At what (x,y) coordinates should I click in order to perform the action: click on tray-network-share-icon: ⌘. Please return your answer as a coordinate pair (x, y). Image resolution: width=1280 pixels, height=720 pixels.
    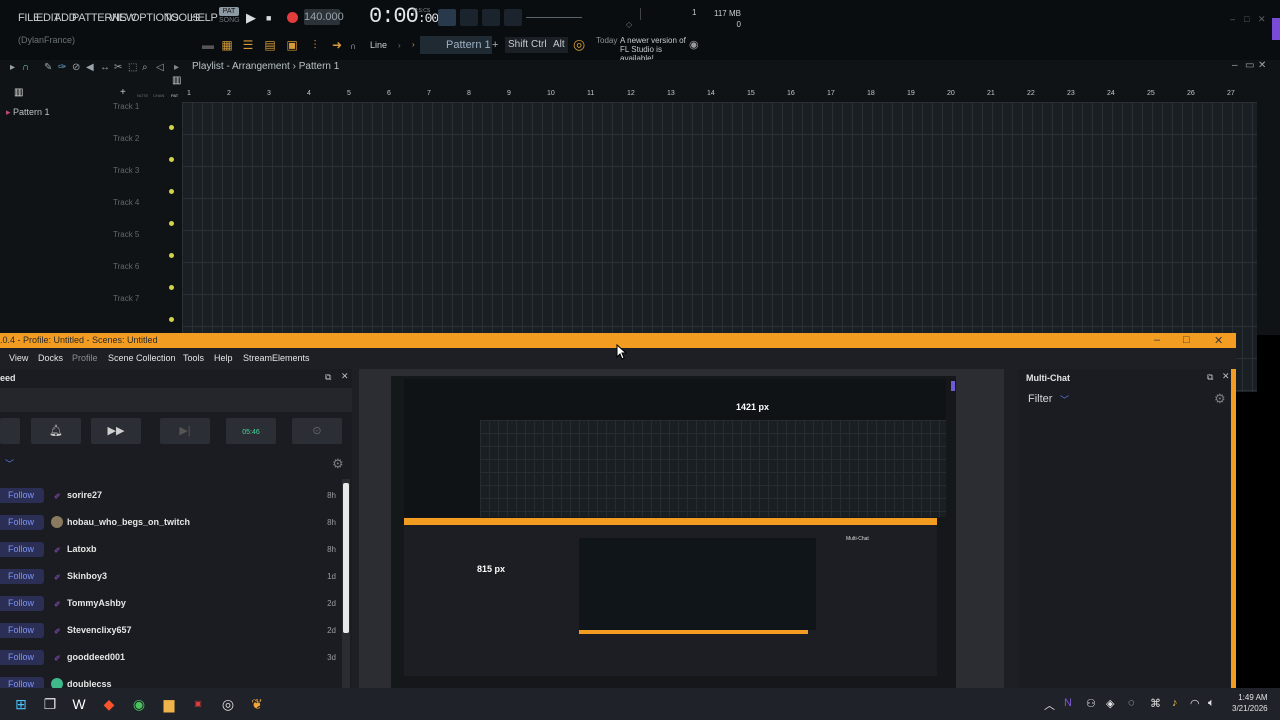
    Looking at the image, I should click on (1155, 703).